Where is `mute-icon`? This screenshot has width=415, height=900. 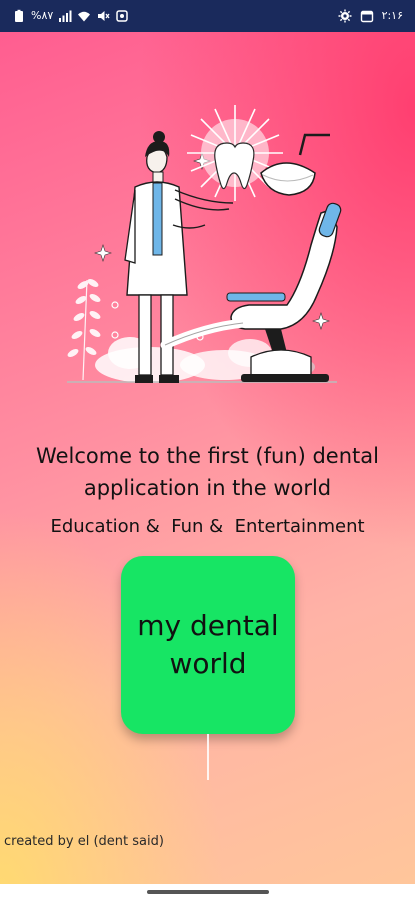 mute-icon is located at coordinates (103, 16).